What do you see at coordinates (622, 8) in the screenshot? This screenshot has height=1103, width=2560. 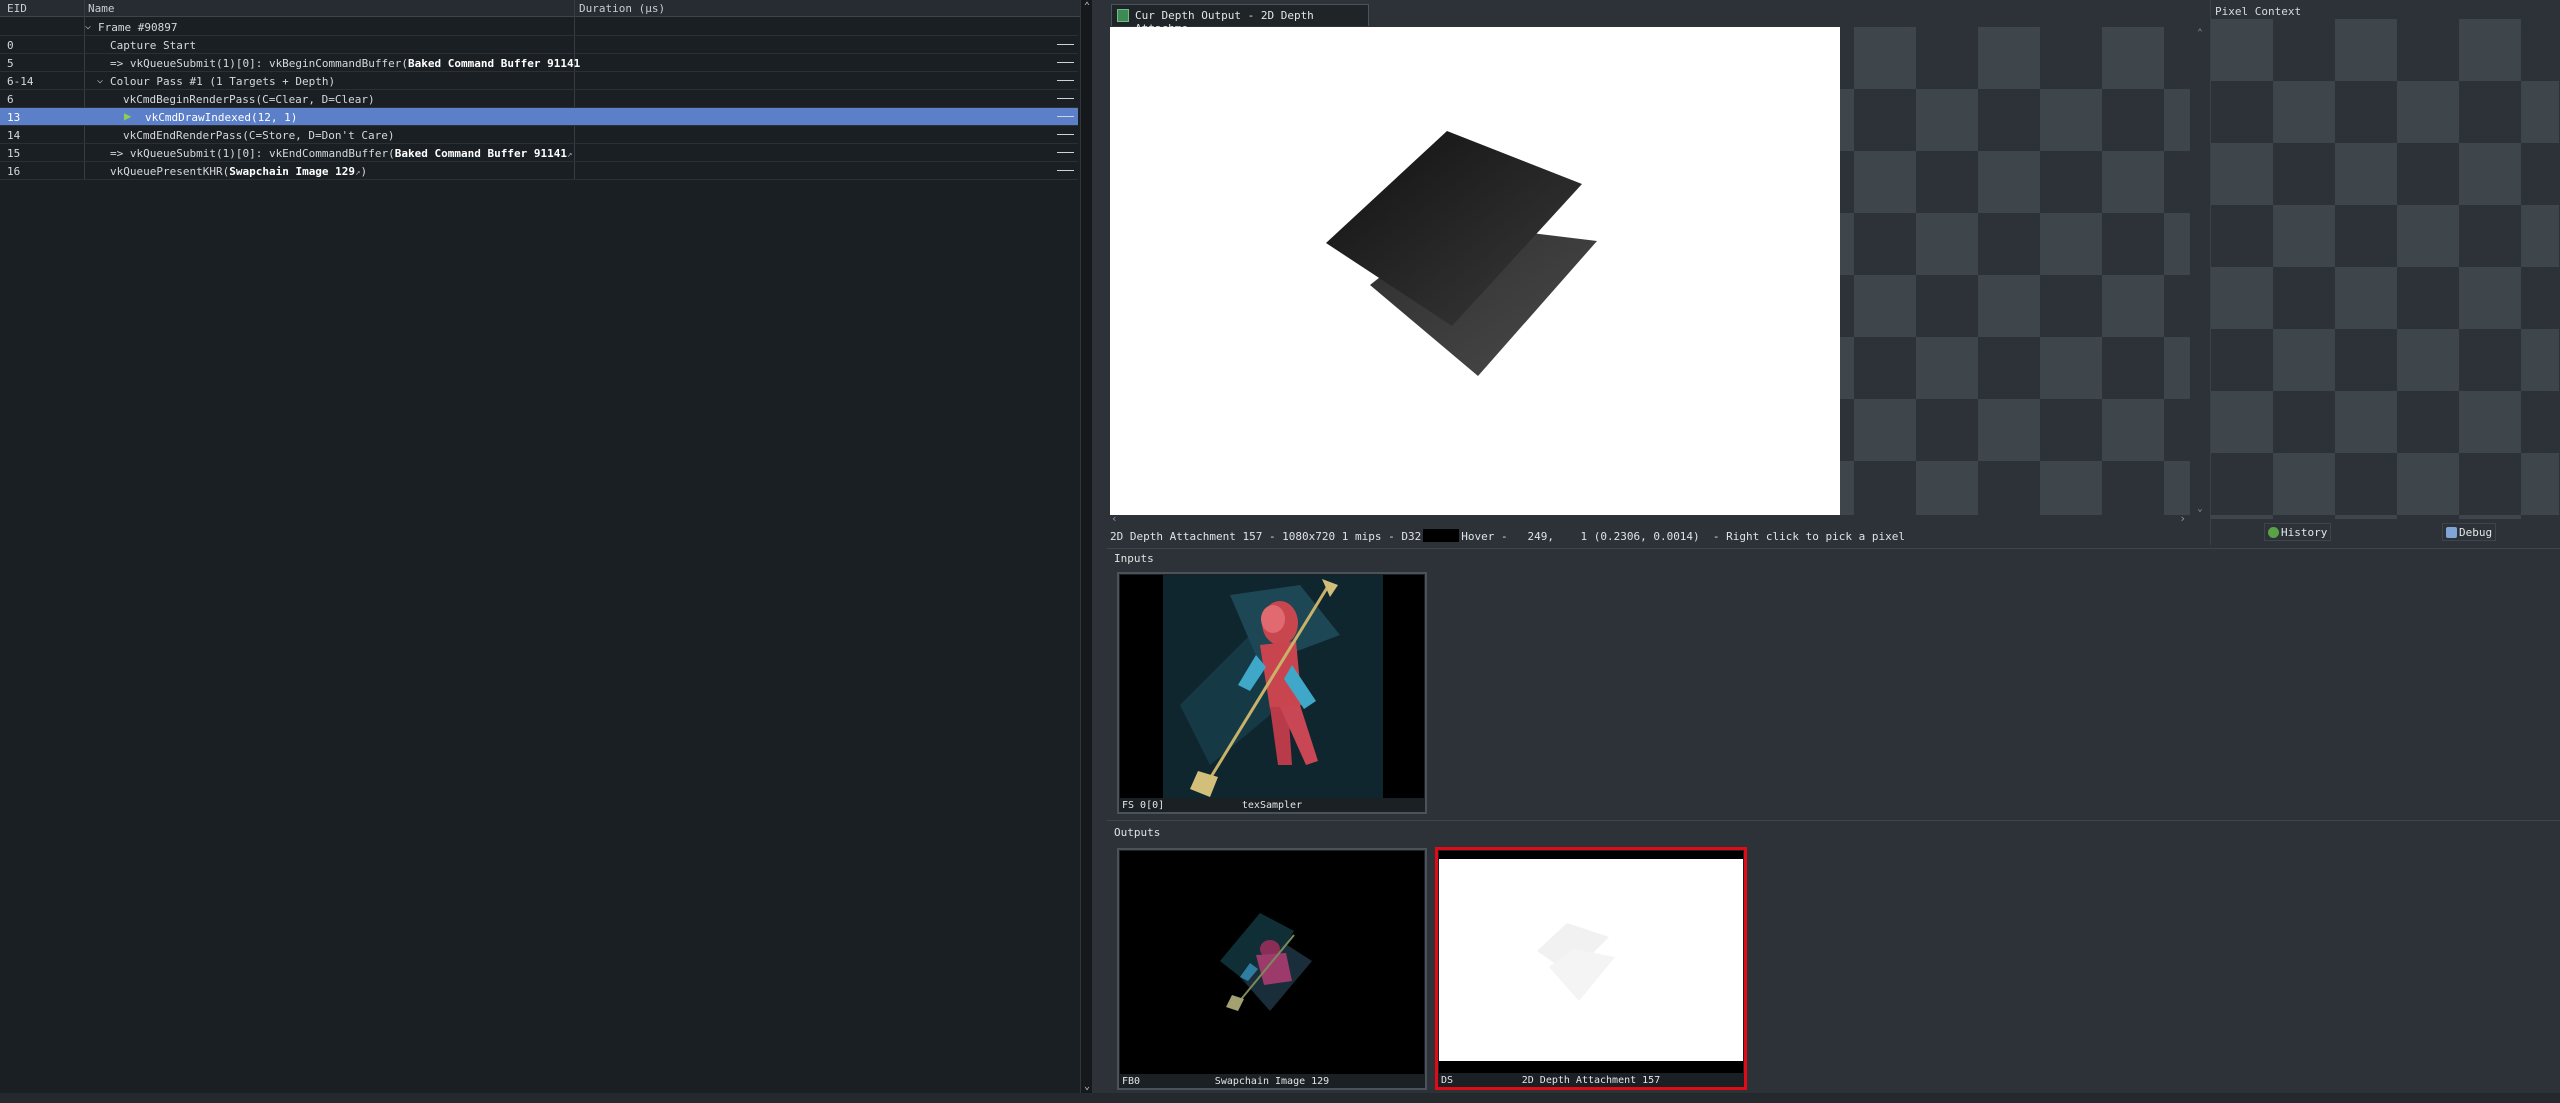 I see `column-header-duration: Duration (µs)` at bounding box center [622, 8].